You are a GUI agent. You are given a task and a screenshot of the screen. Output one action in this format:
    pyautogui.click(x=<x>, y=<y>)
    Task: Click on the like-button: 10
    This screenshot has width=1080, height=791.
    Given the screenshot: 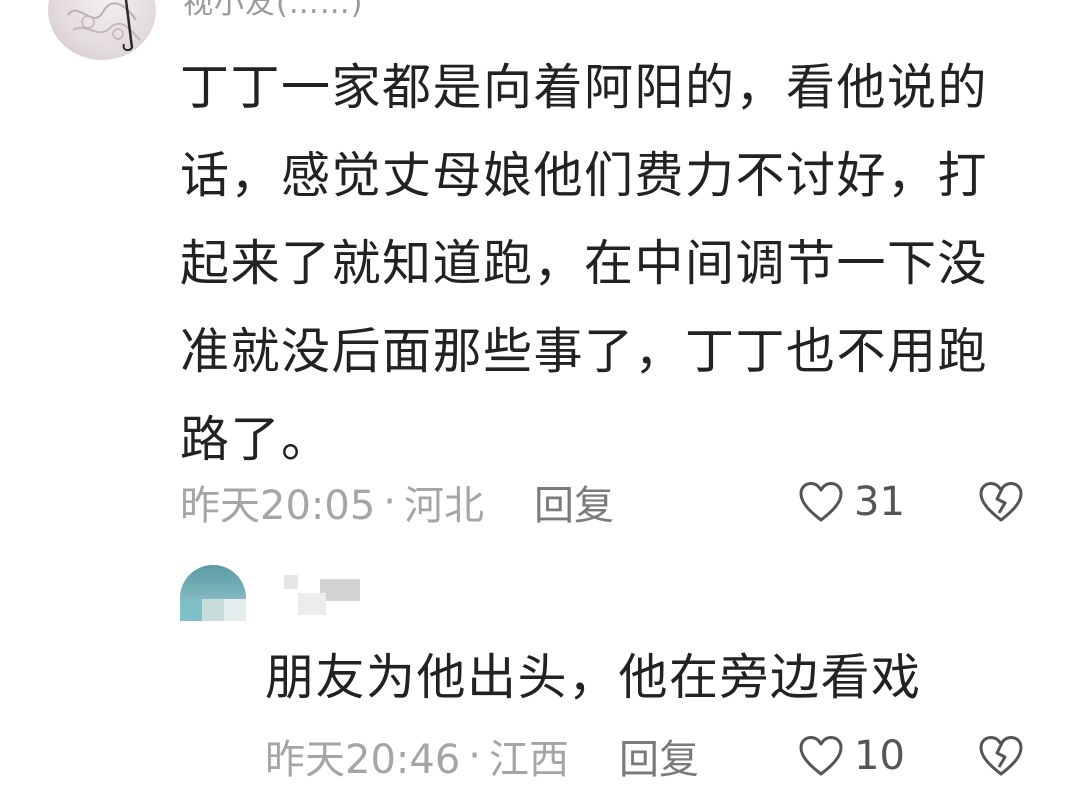 What is the action you would take?
    pyautogui.click(x=851, y=756)
    